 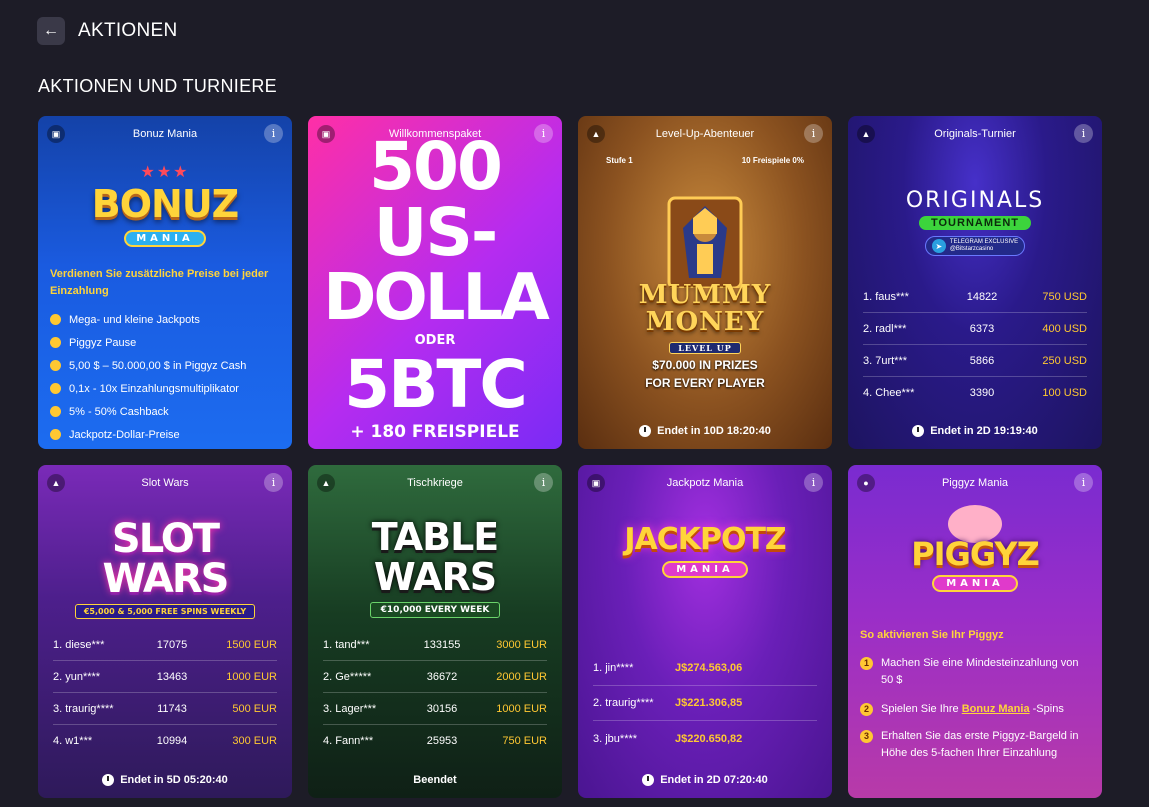 I want to click on list-item: 2 Spielen Sie Ihre Bonuz Mania -Spins, so click(x=976, y=709).